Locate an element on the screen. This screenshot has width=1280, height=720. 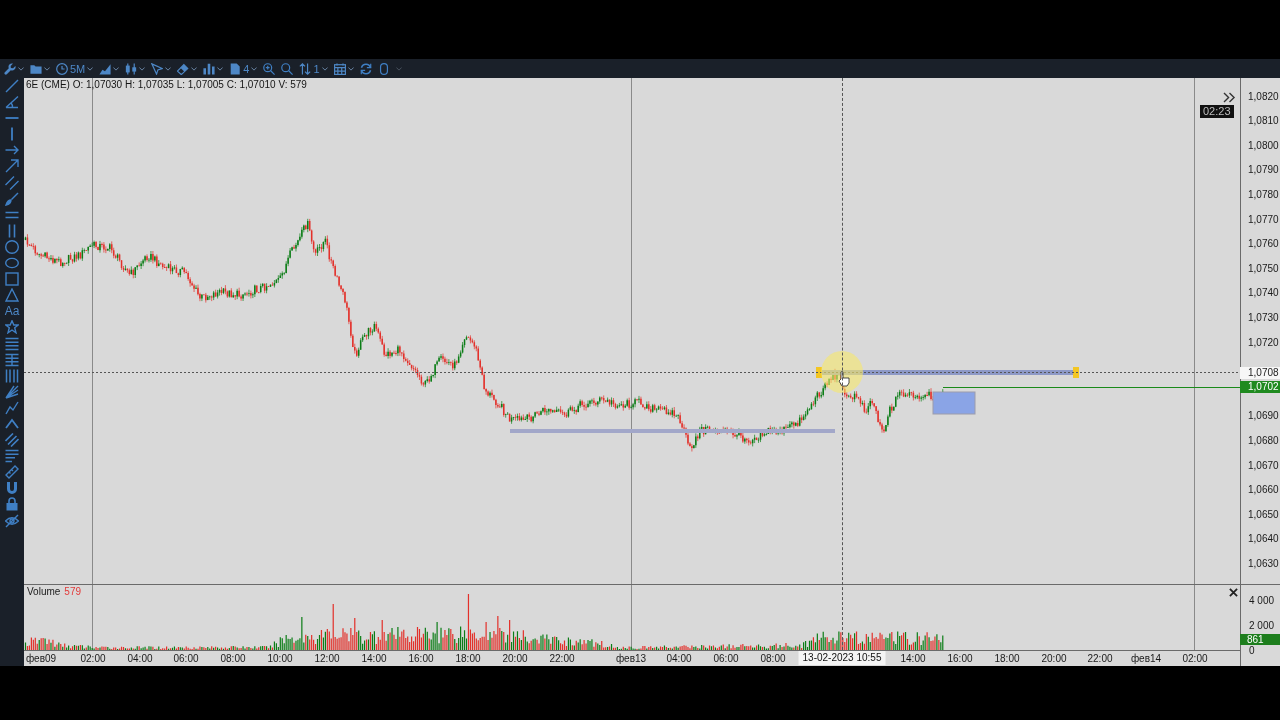
triangle-icon is located at coordinates (12, 295).